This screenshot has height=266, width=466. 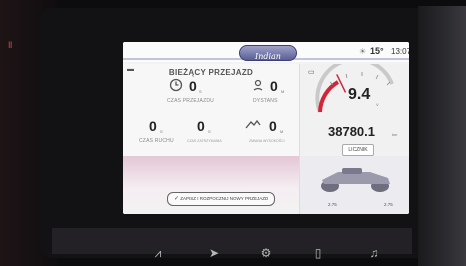 I want to click on brand-label: Indian, so click(x=268, y=56).